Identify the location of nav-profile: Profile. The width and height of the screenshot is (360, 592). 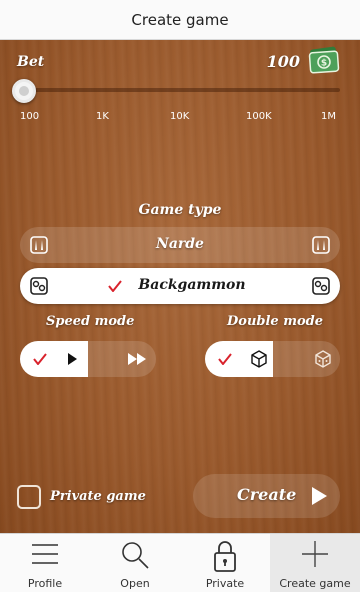
(45, 563).